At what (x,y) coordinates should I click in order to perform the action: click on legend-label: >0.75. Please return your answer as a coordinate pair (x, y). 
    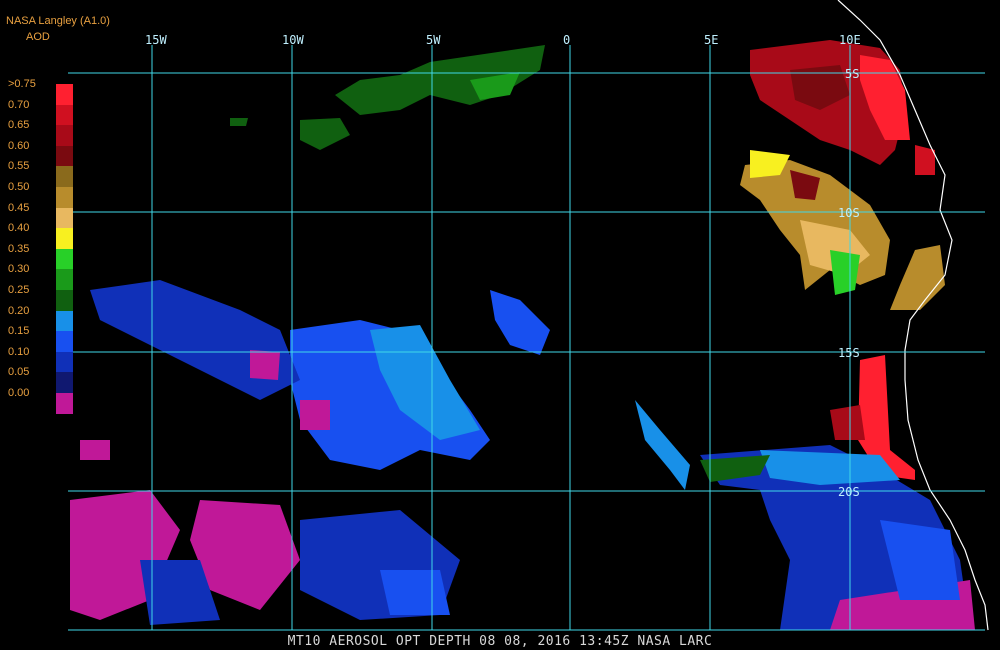
    Looking at the image, I should click on (22, 84).